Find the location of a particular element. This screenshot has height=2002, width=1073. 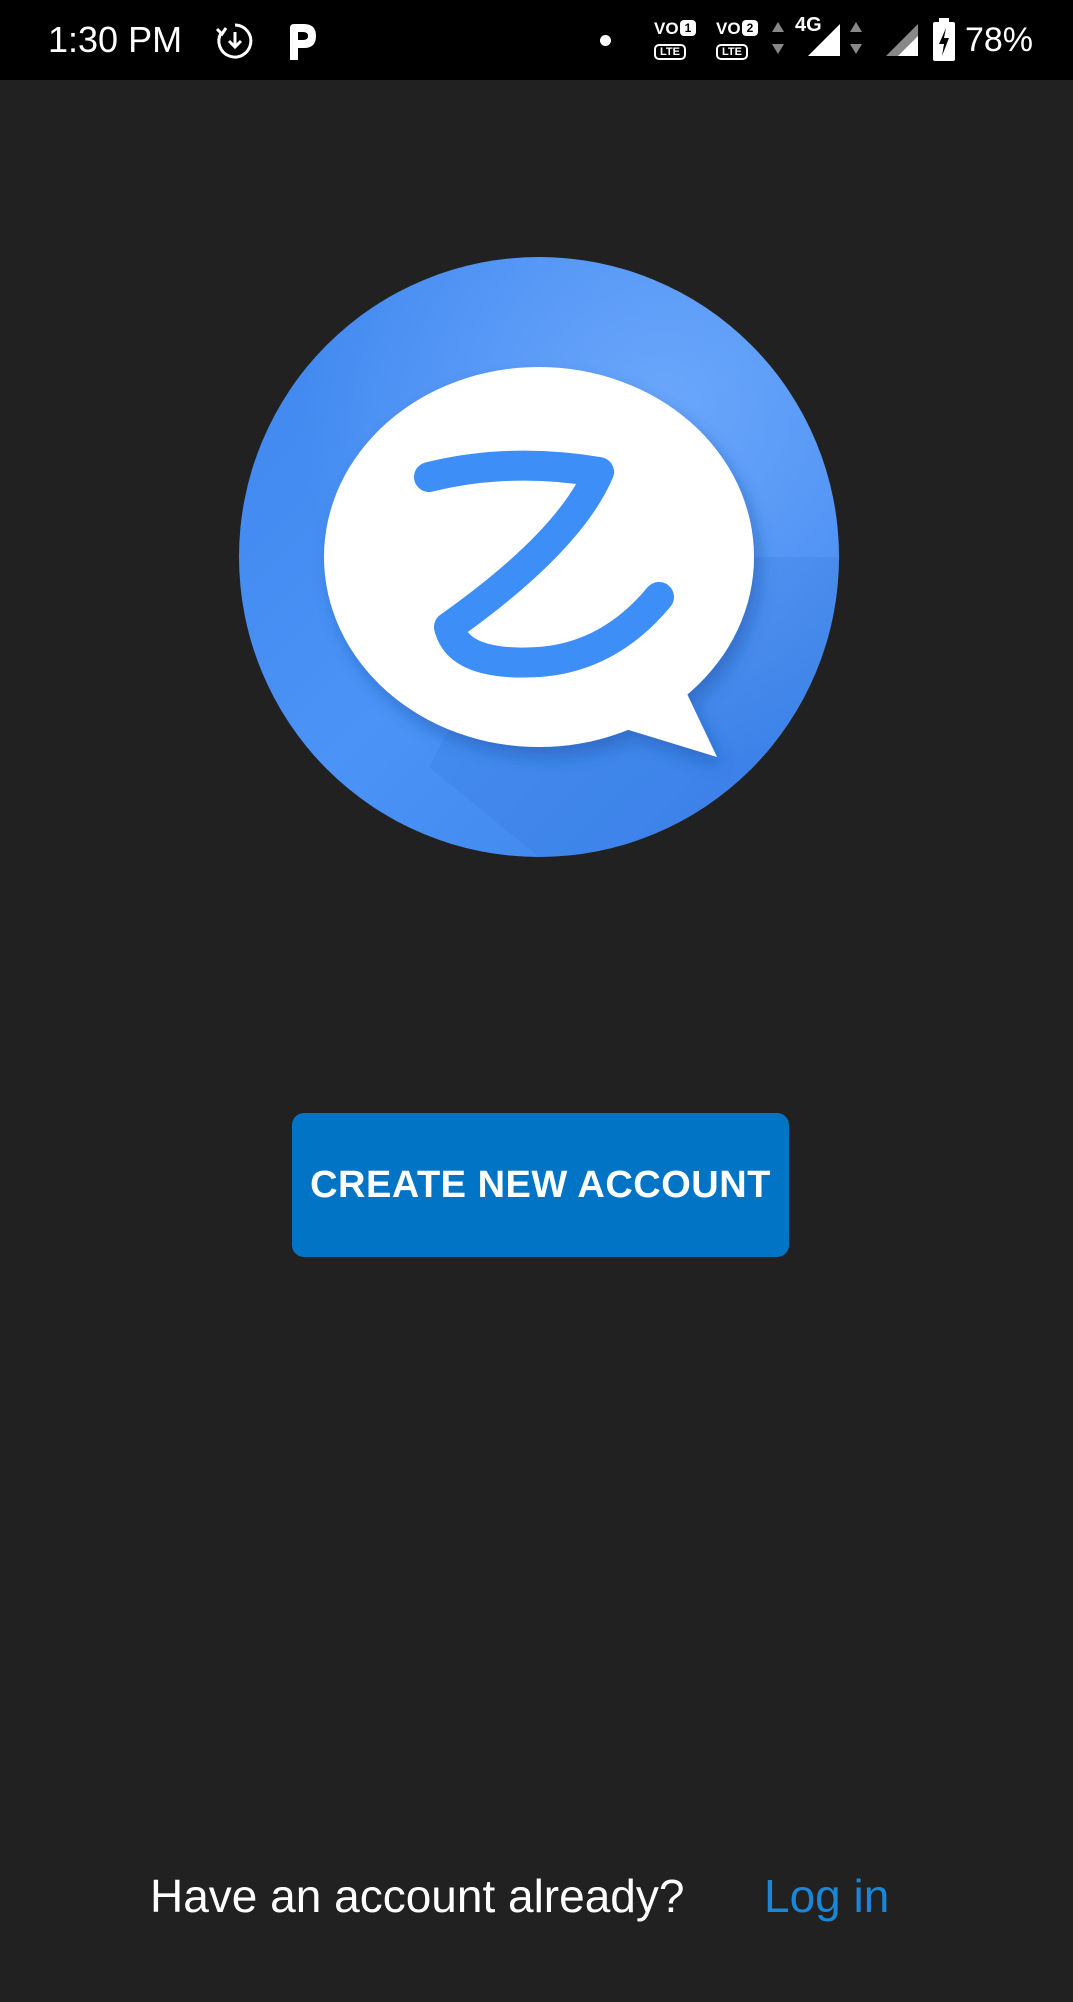

volte-2-icon: VO 2 LTE is located at coordinates (736, 40).